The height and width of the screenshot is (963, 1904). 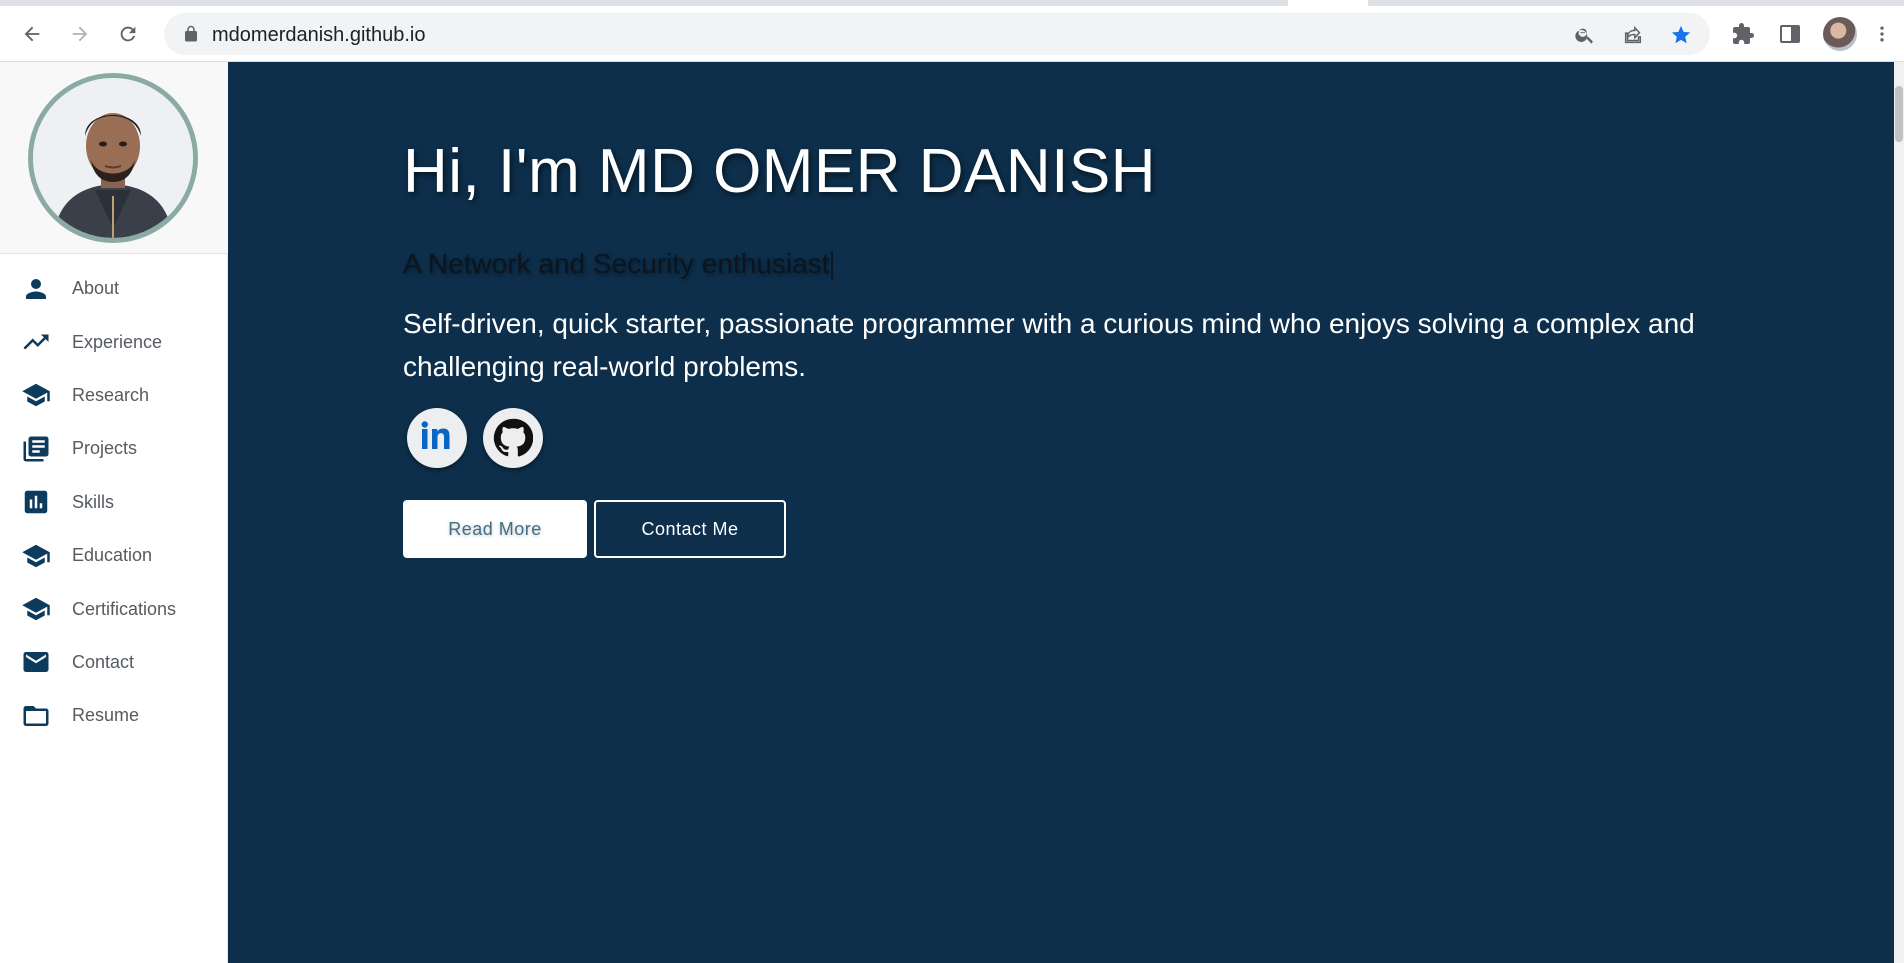 I want to click on browser-toolbar: mdomerdanish.github.io, so click(x=952, y=34).